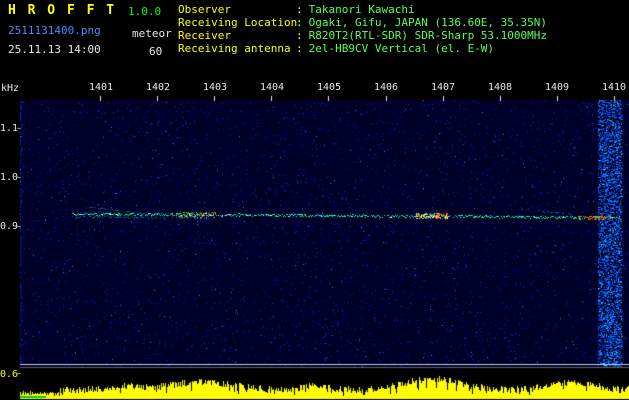 The height and width of the screenshot is (400, 629). What do you see at coordinates (428, 35) in the screenshot?
I see `info-value: R820T2(RTL-SDR) SDR-Sharp 53.1000MHz` at bounding box center [428, 35].